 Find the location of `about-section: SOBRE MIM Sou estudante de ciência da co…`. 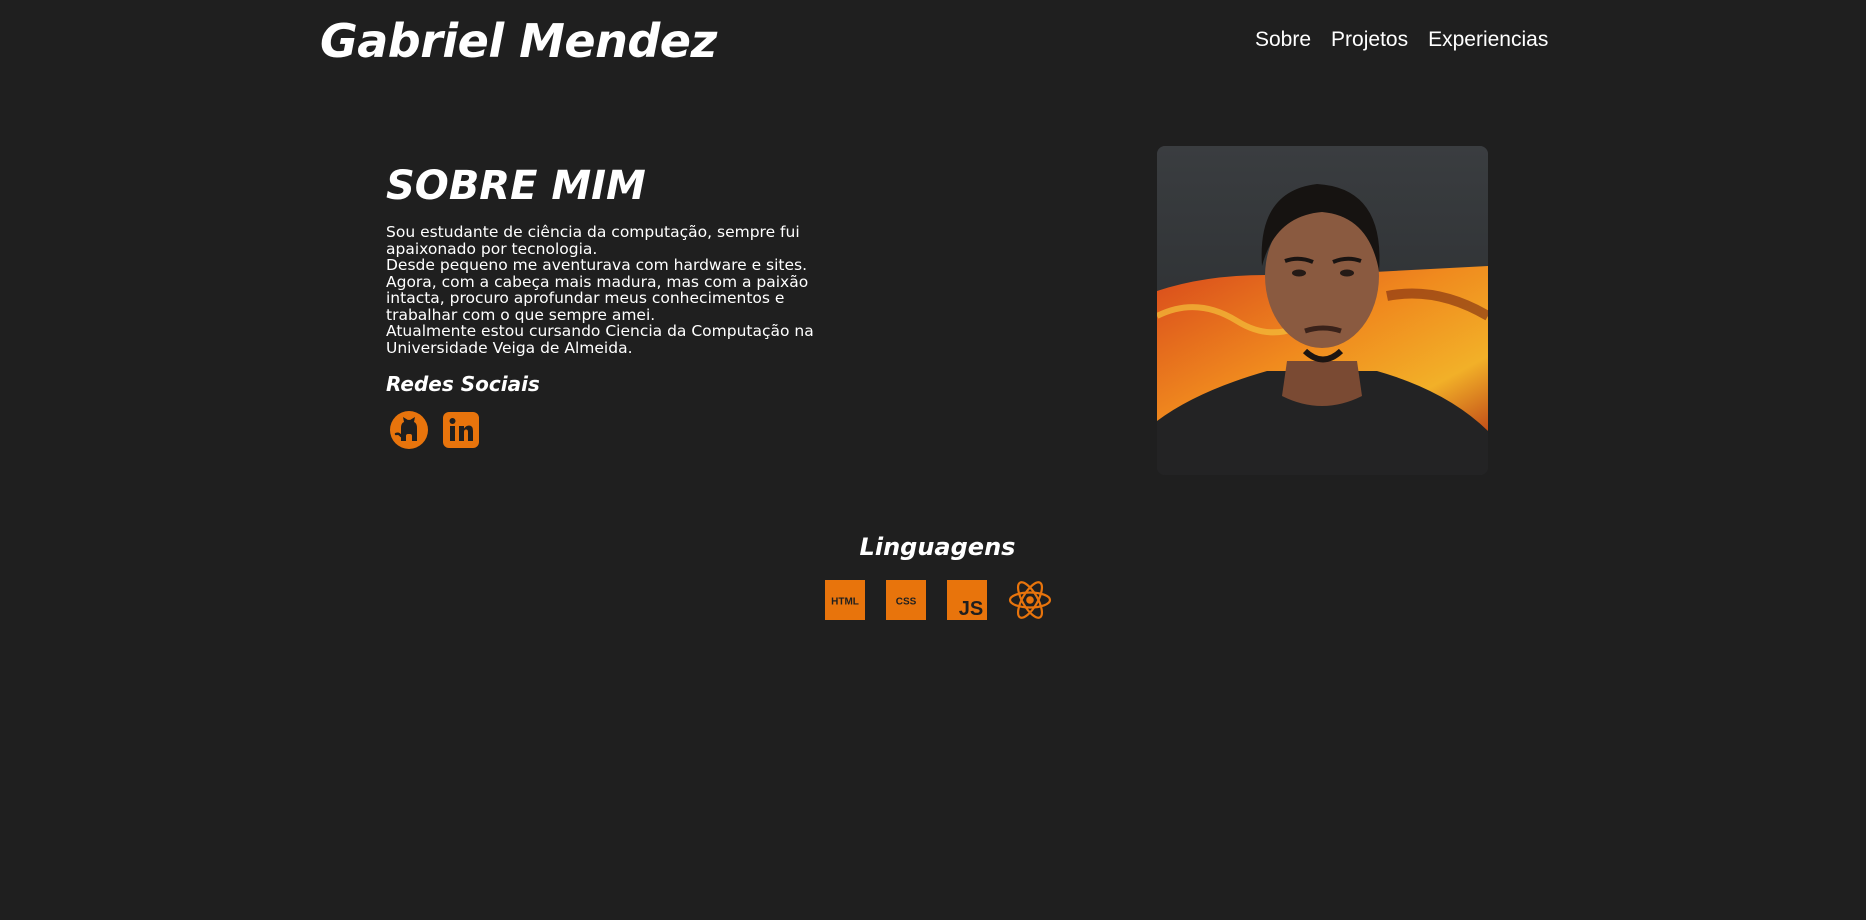

about-section: SOBRE MIM Sou estudante de ciência da co… is located at coordinates (606, 305).